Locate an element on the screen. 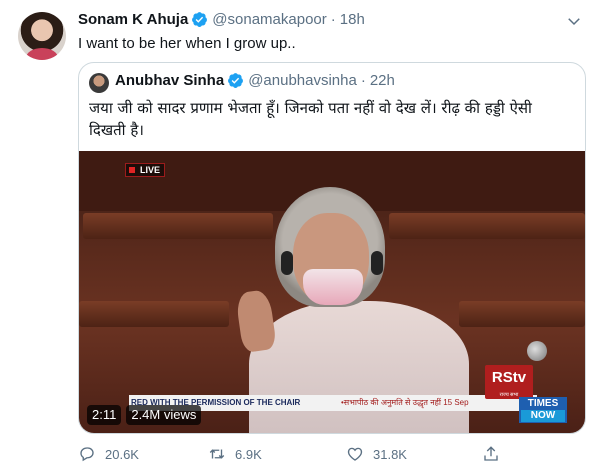 This screenshot has height=469, width=597. banner-text-right: •सभापीठ की अनुमति से उद्धृत नहीं 15 Sep is located at coordinates (405, 402).